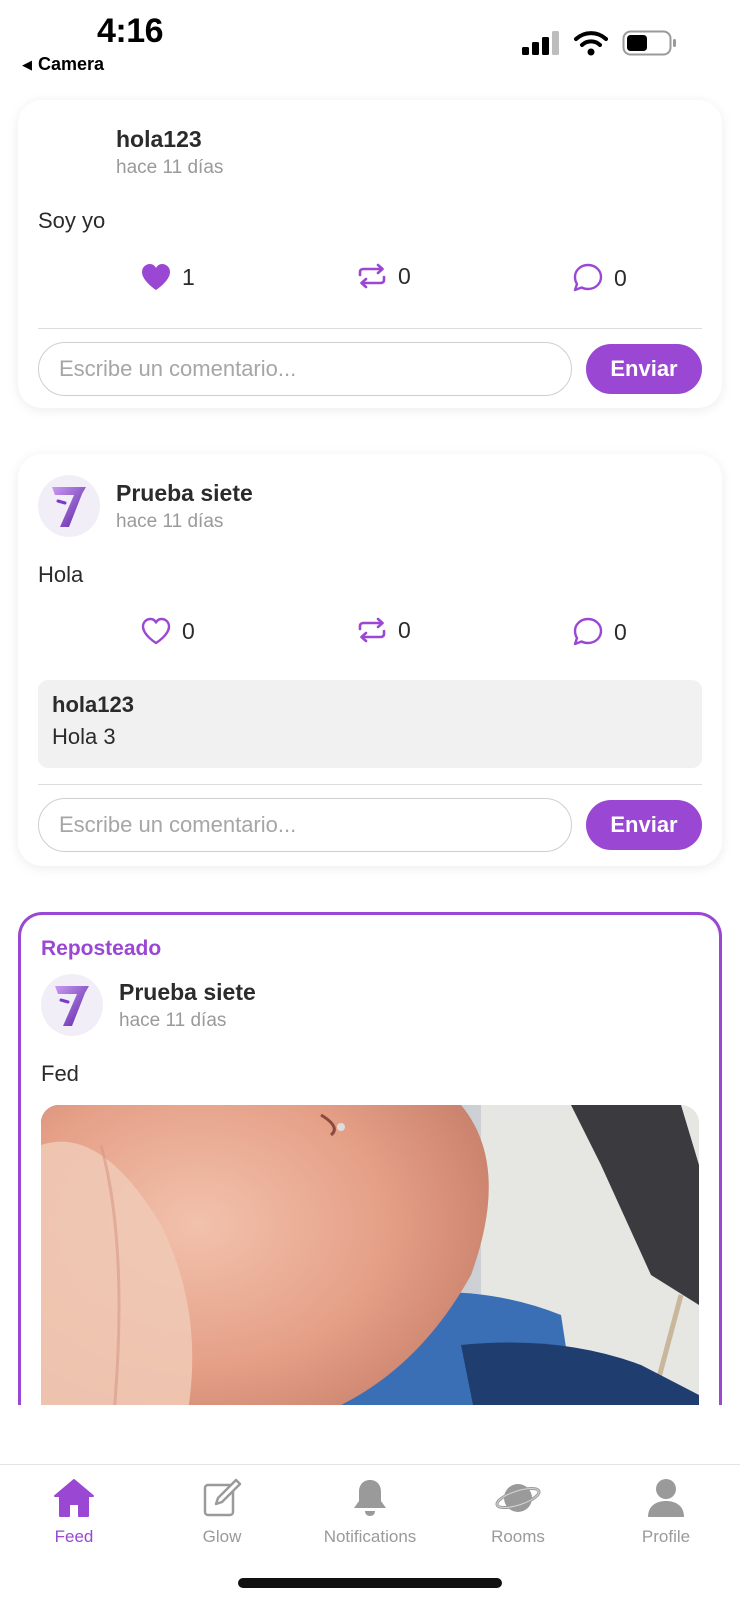 The height and width of the screenshot is (1600, 740). What do you see at coordinates (370, 1498) in the screenshot?
I see `bell-icon` at bounding box center [370, 1498].